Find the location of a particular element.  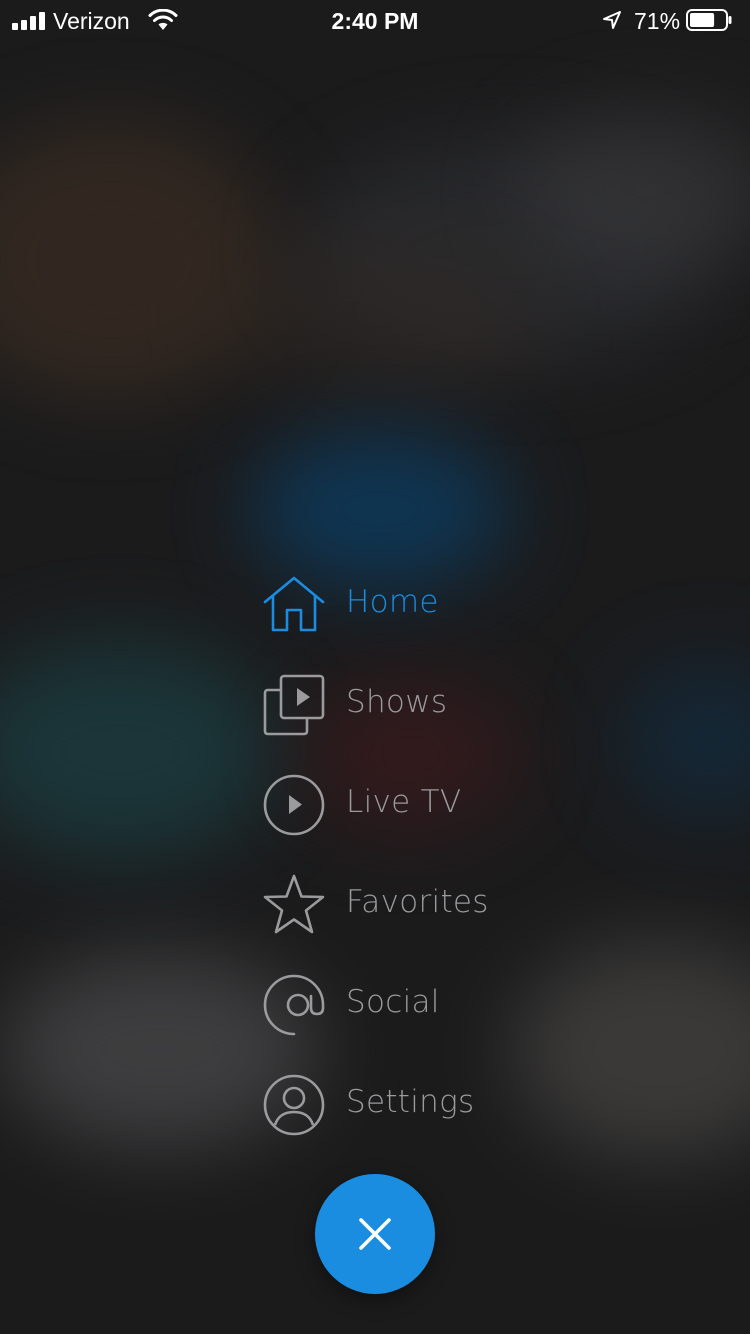

at-sign-icon is located at coordinates (294, 1005).